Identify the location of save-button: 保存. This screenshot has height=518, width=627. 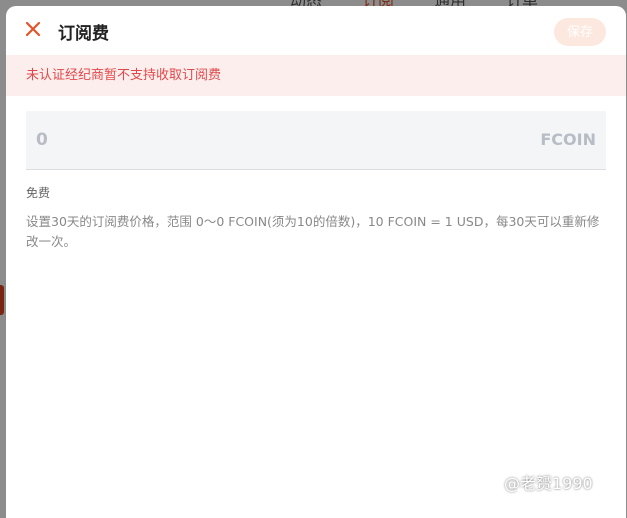
(580, 32).